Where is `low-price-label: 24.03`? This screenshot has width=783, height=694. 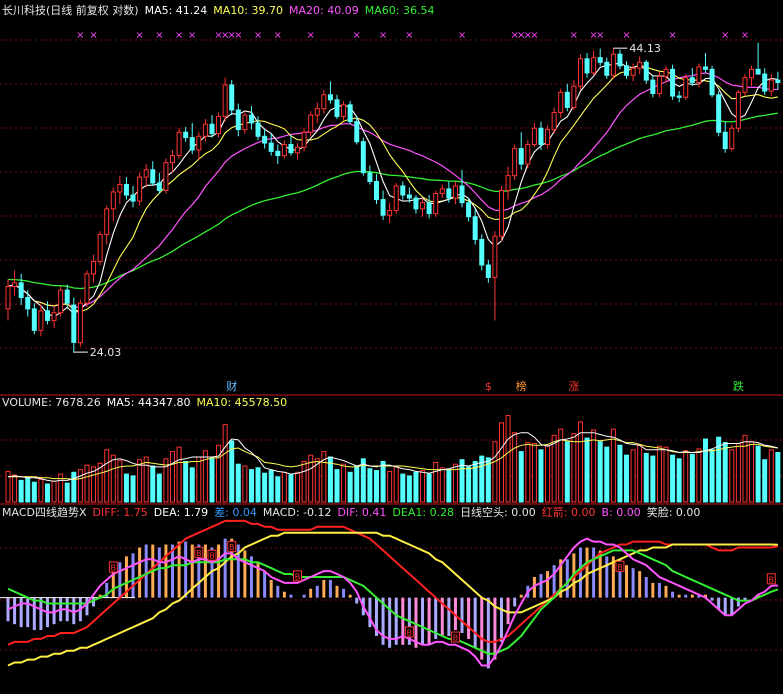 low-price-label: 24.03 is located at coordinates (106, 352).